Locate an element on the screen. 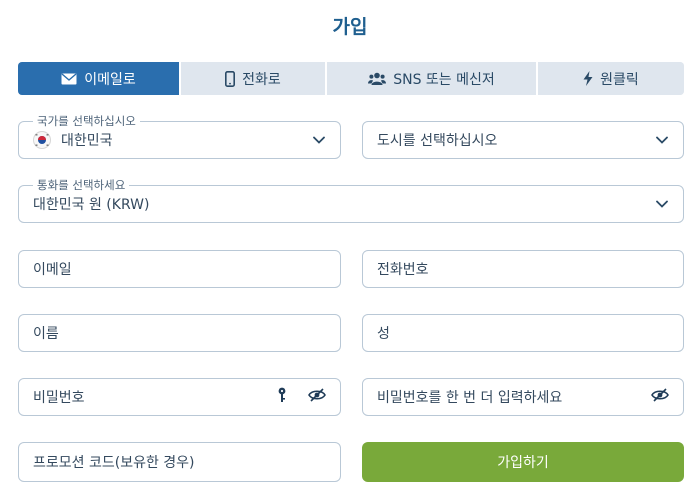  lightning-icon is located at coordinates (588, 78).